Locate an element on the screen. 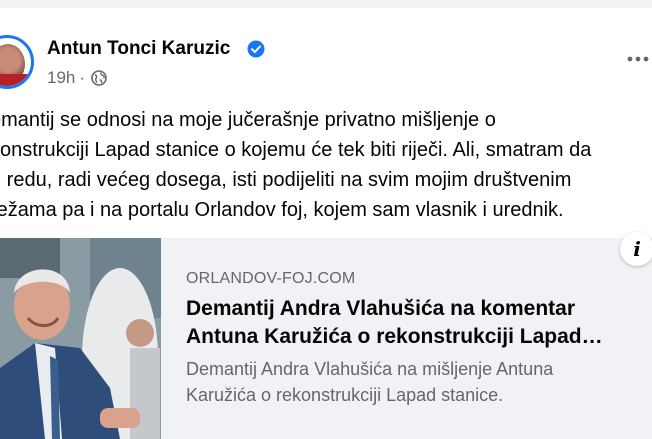  link-domain: ORLANDOV-FOJ.COM is located at coordinates (271, 278).